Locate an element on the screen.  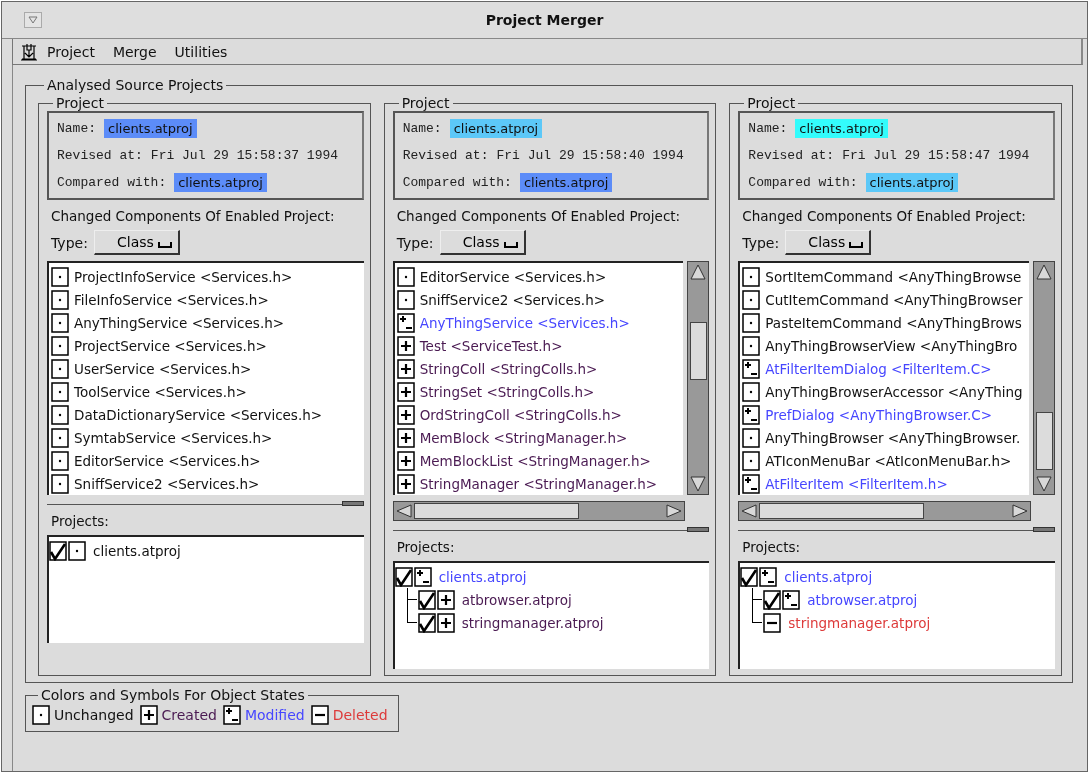
component-item: AnyThingBrowserView <AnyThingBro is located at coordinates (891, 345).